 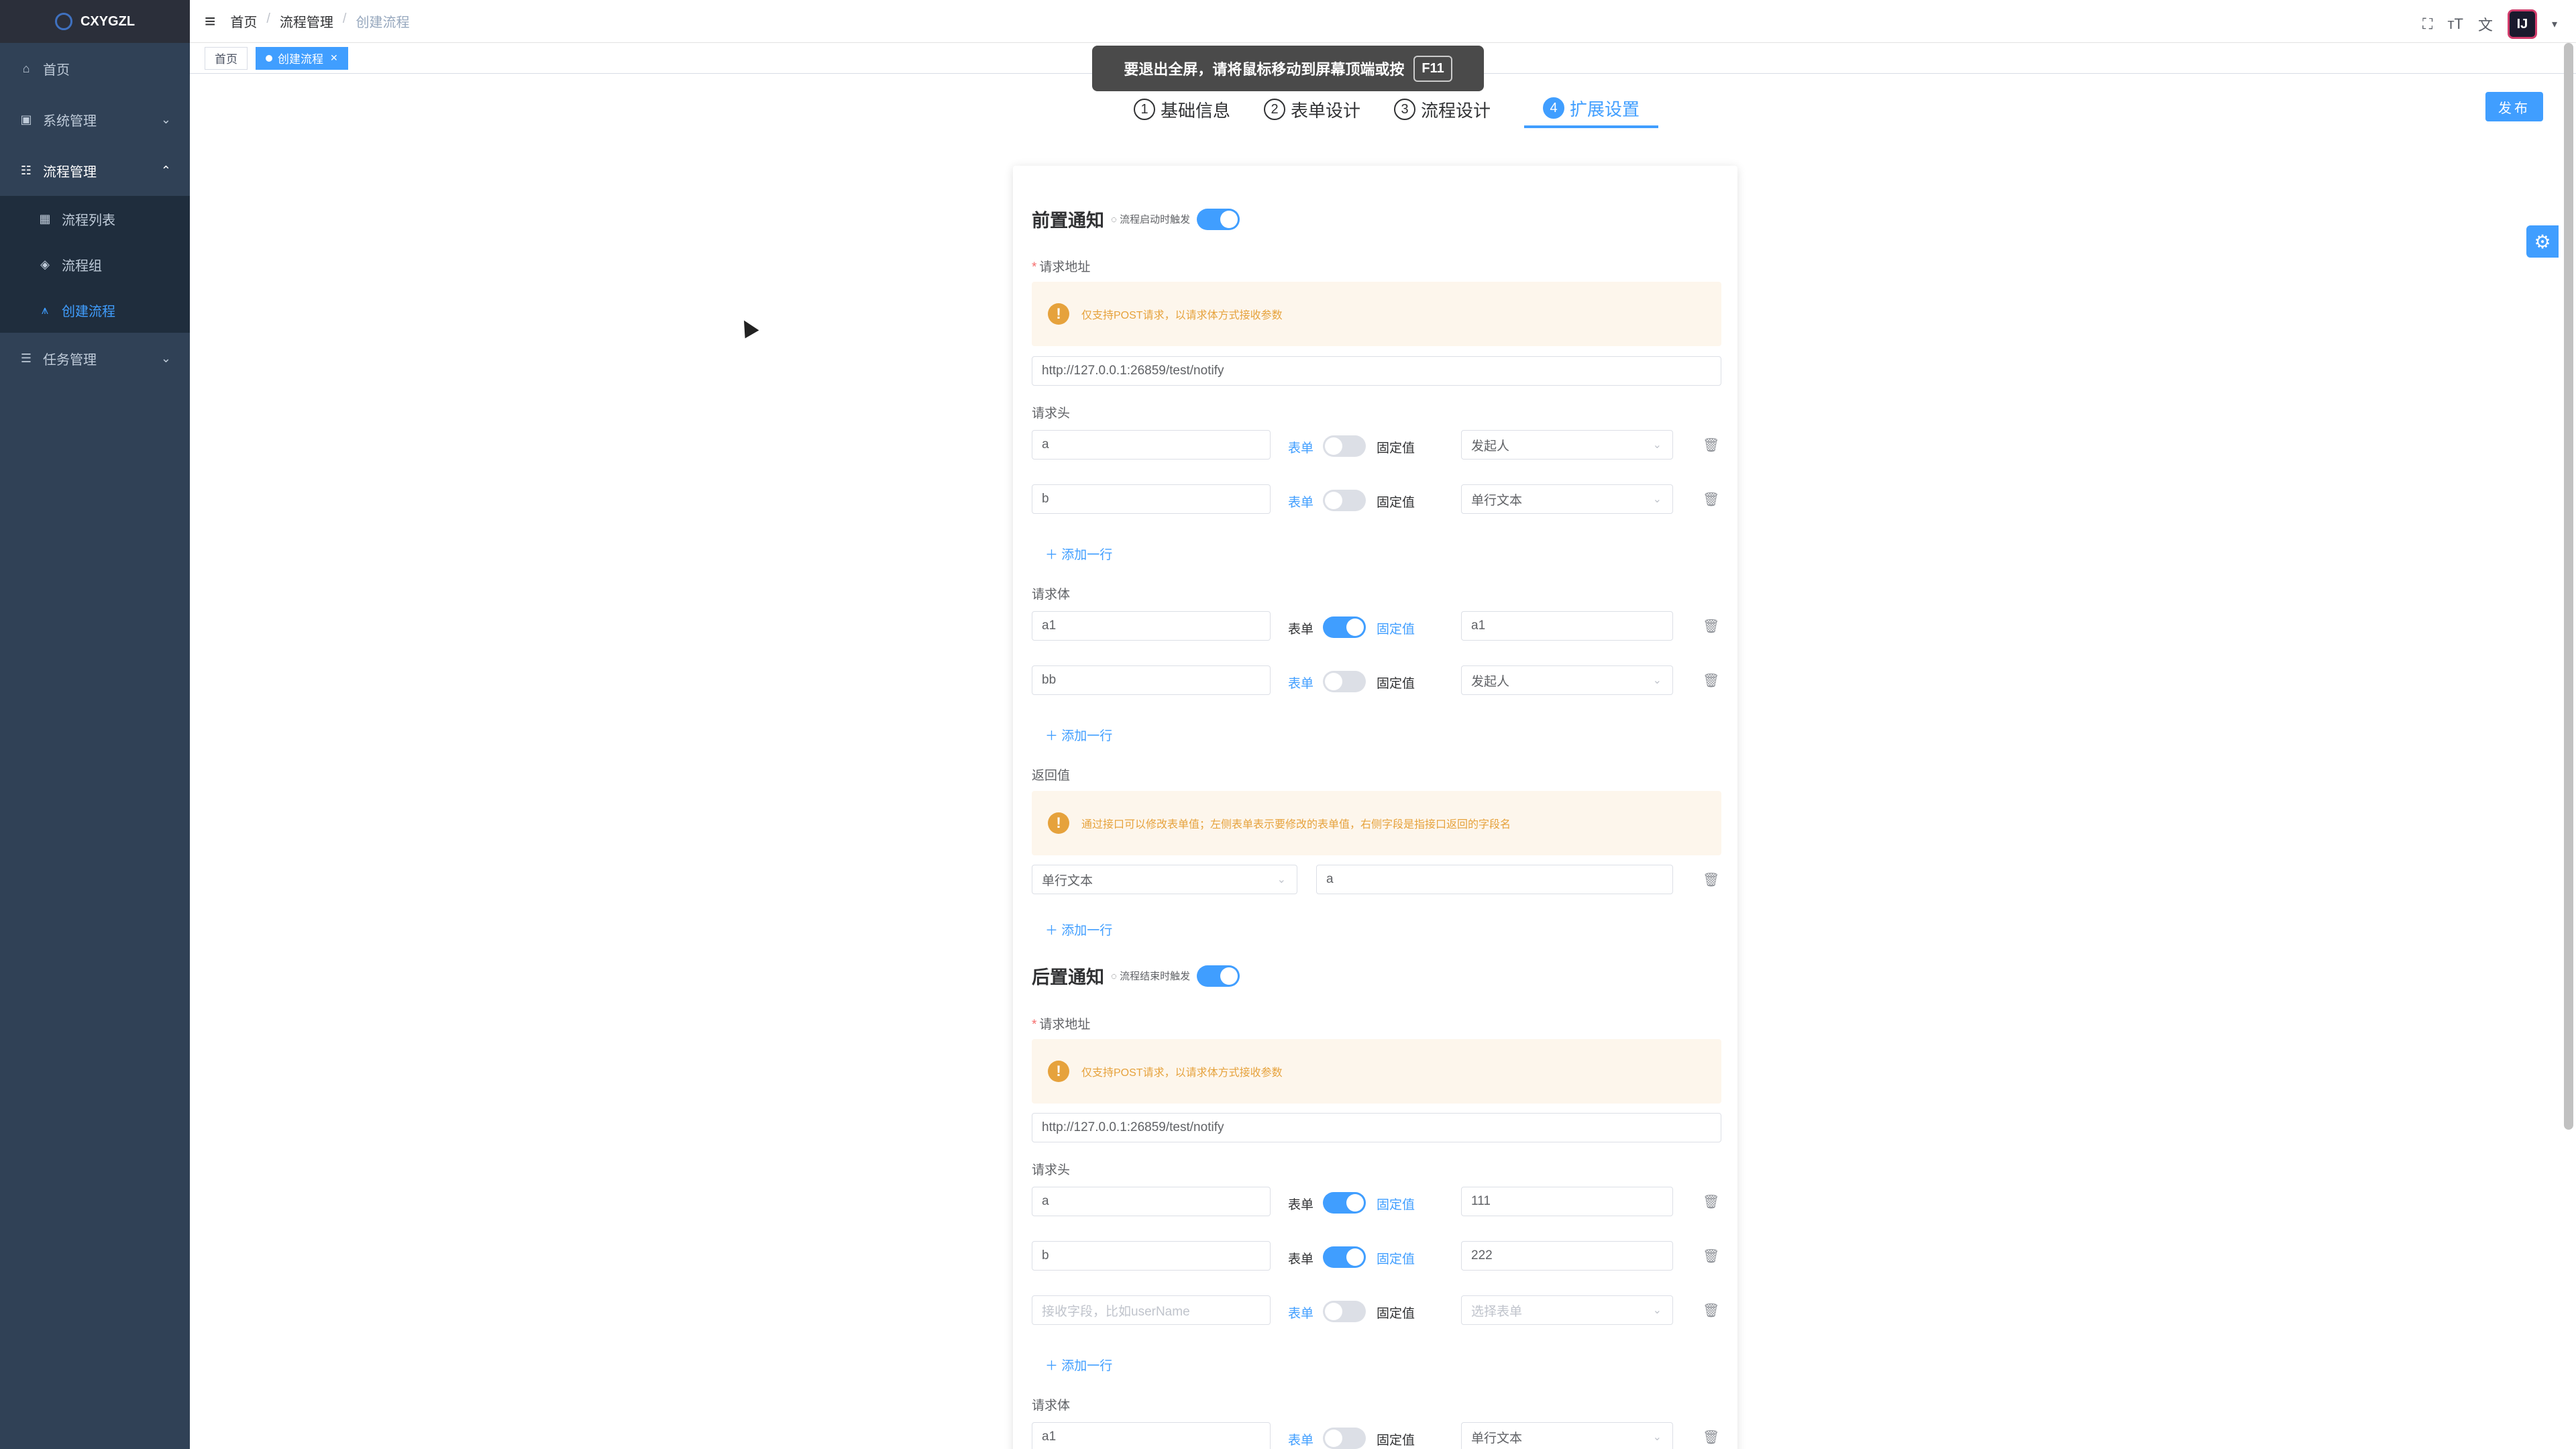 What do you see at coordinates (2514, 106) in the screenshot?
I see `publish-button: 发布` at bounding box center [2514, 106].